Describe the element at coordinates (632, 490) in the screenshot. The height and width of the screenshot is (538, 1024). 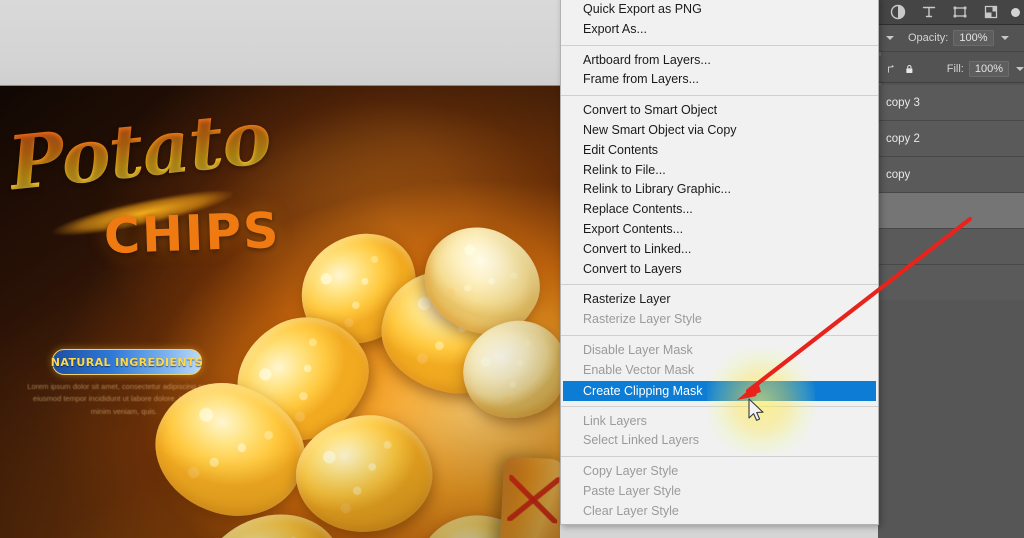
I see `menu-item-paste-layer-style: Paste Layer Style` at that location.